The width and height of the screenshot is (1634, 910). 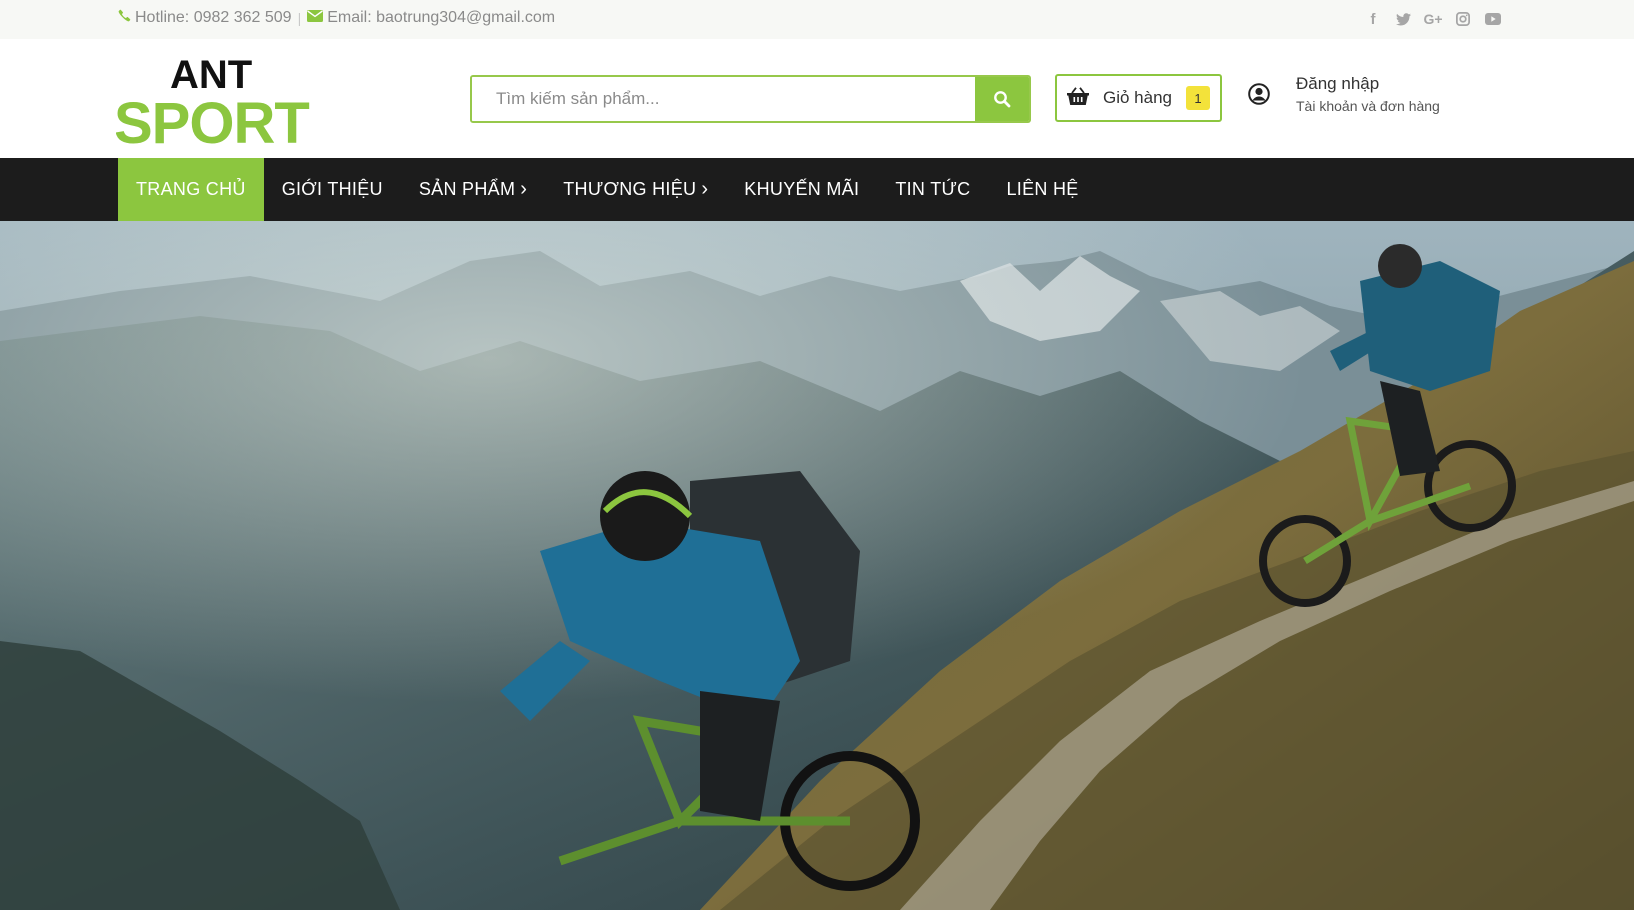 I want to click on search-button, so click(x=1002, y=99).